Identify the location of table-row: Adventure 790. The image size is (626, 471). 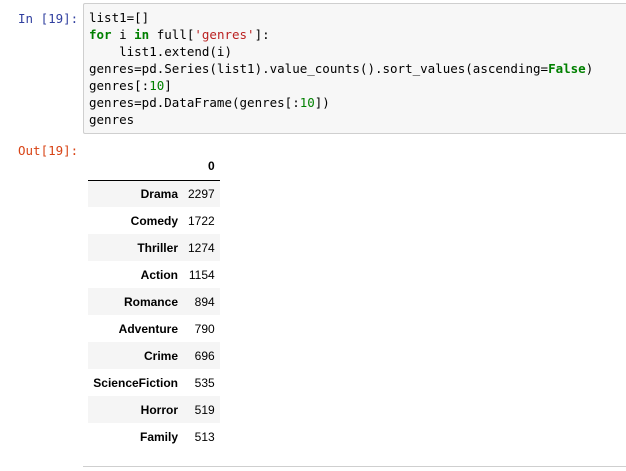
(154, 328).